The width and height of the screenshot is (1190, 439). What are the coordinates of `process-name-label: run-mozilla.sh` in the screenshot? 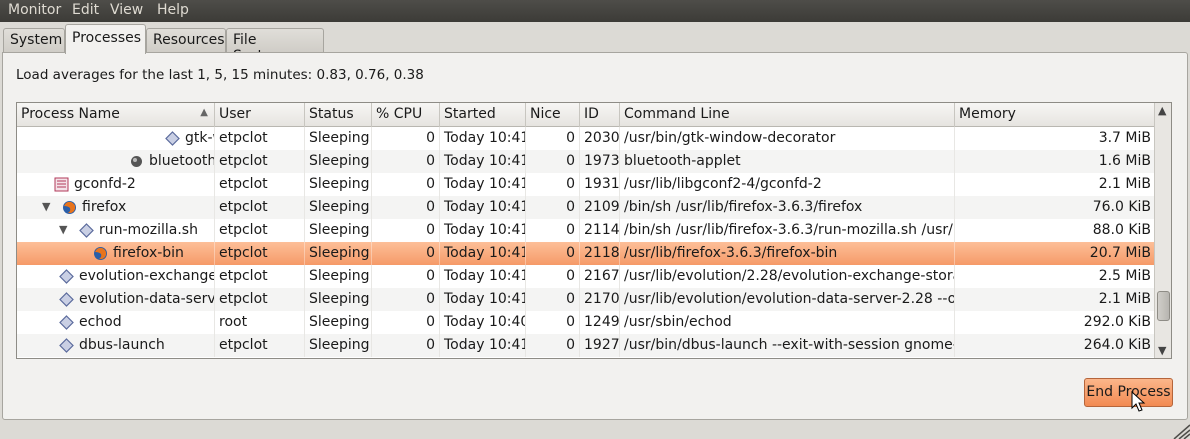 It's located at (148, 230).